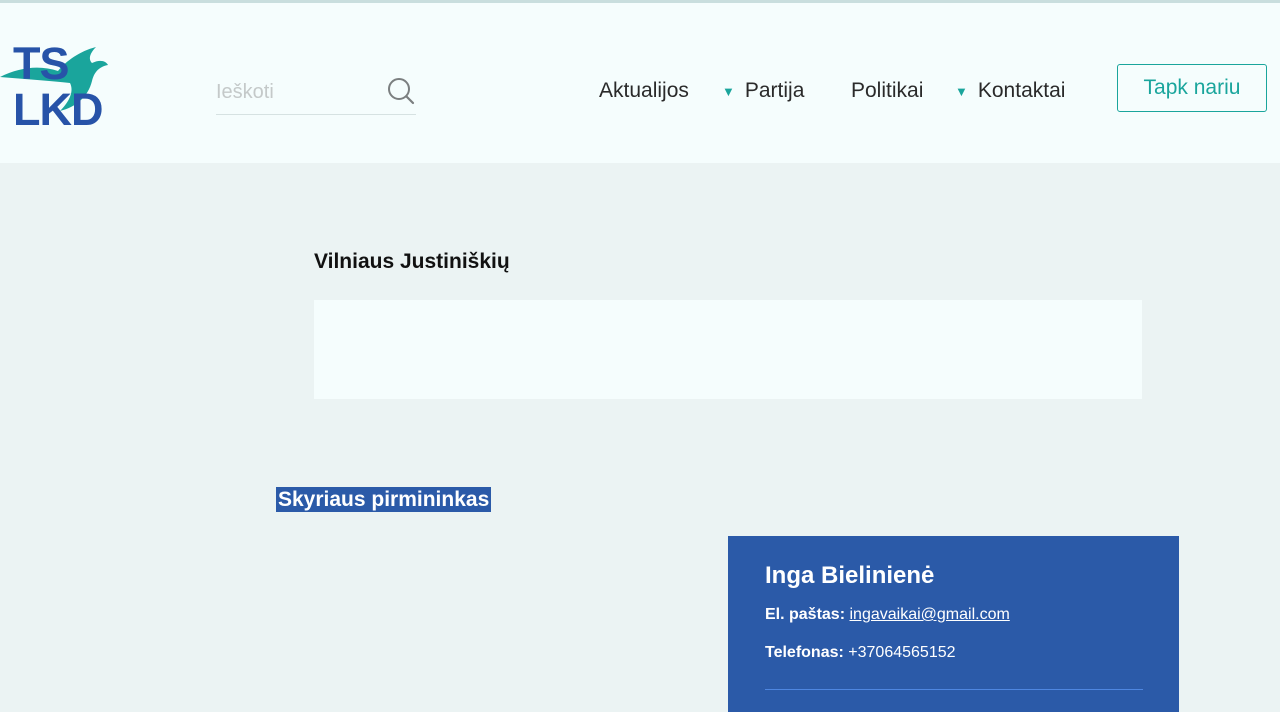  What do you see at coordinates (807, 652) in the screenshot?
I see `phone-label: Telefonas:` at bounding box center [807, 652].